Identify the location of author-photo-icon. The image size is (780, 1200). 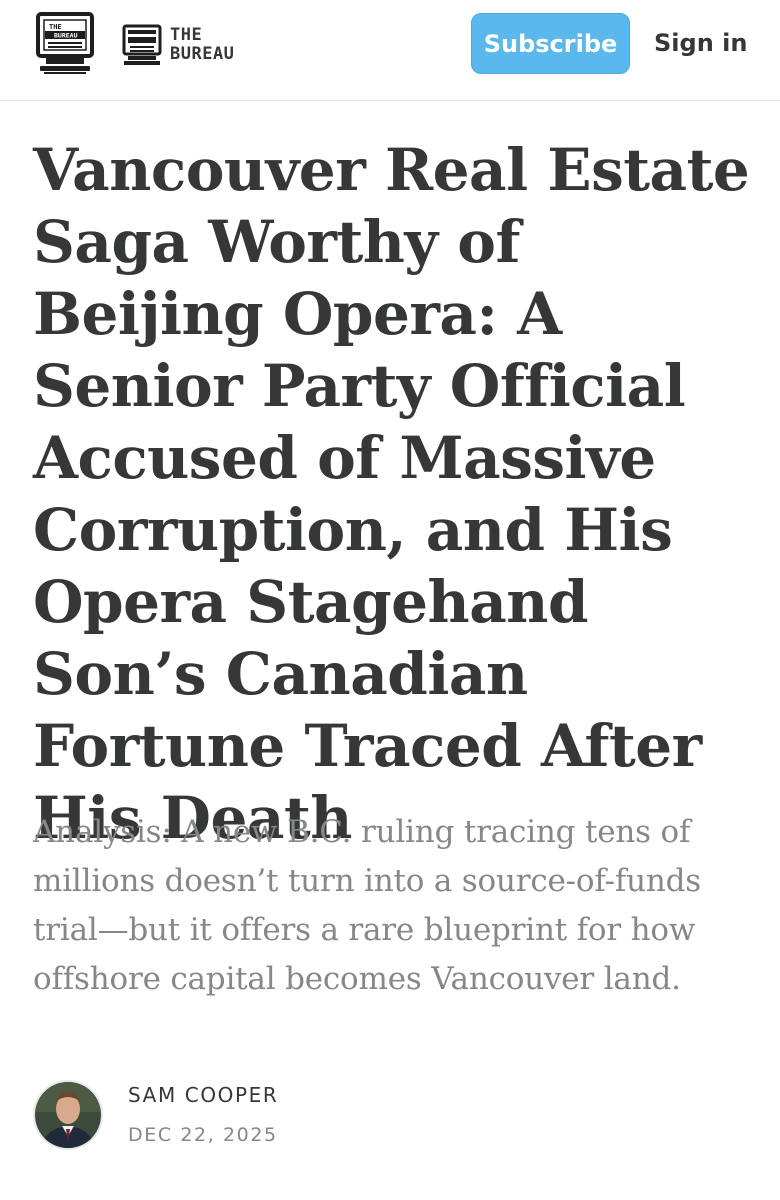
(68, 1115).